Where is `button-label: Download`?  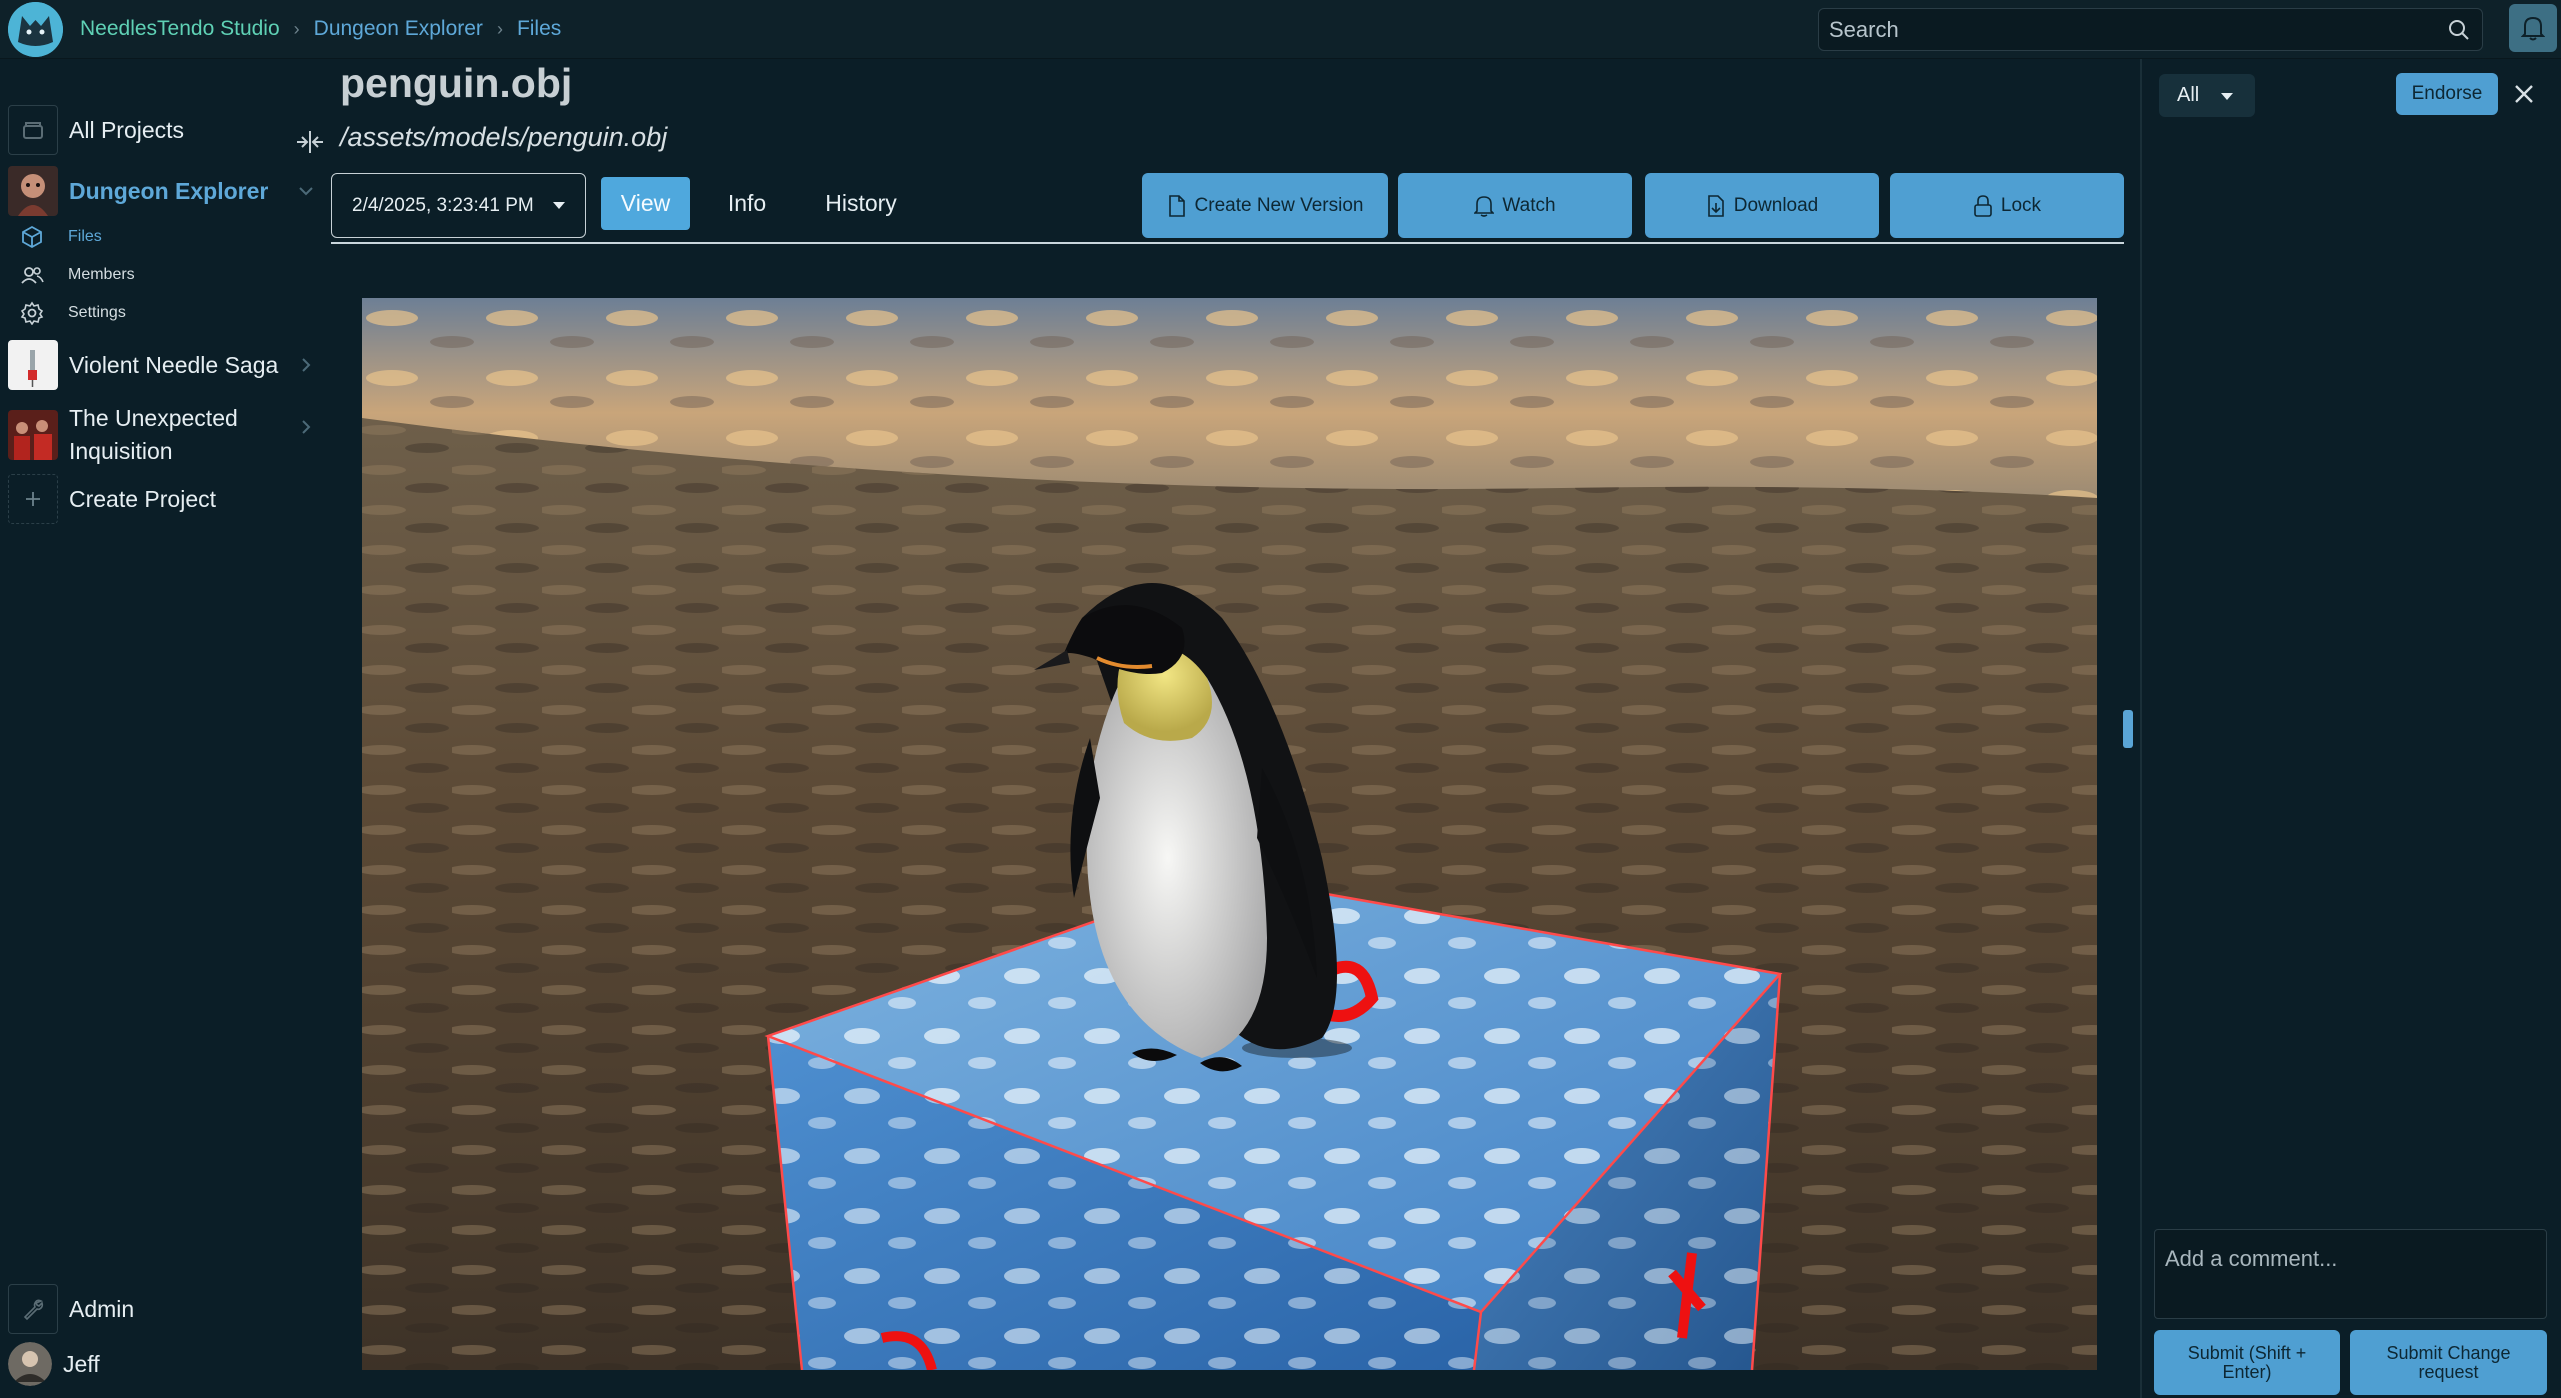 button-label: Download is located at coordinates (1776, 205).